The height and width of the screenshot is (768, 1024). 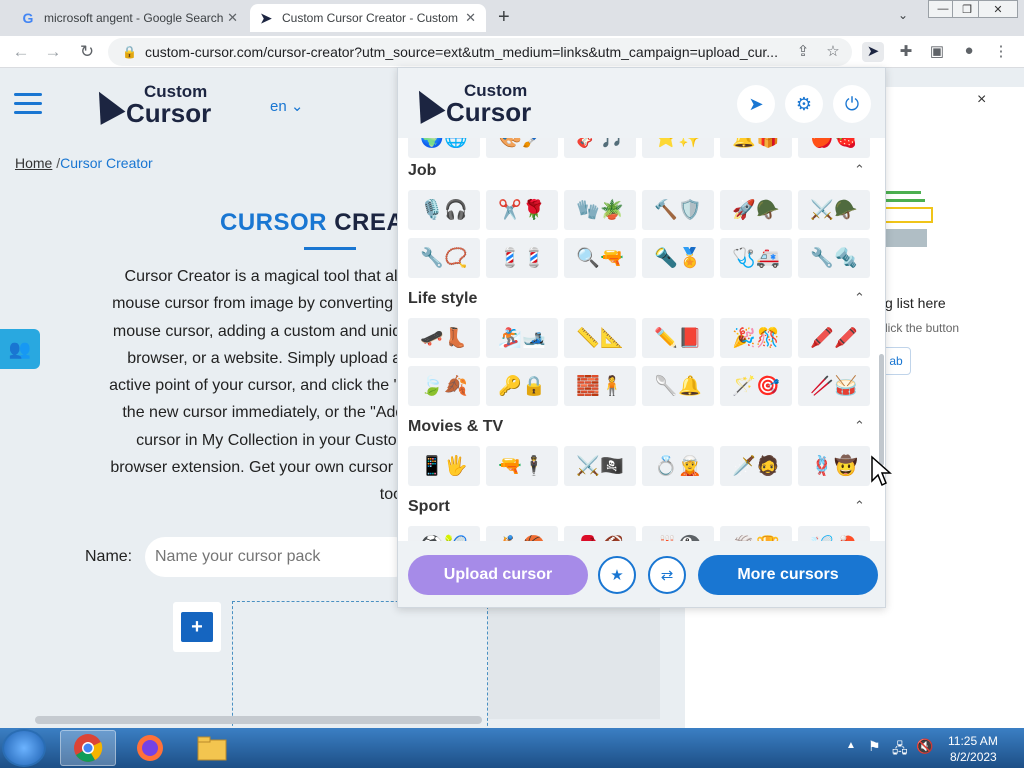 I want to click on cursor-pack-tile: 🔧📿, so click(x=444, y=258).